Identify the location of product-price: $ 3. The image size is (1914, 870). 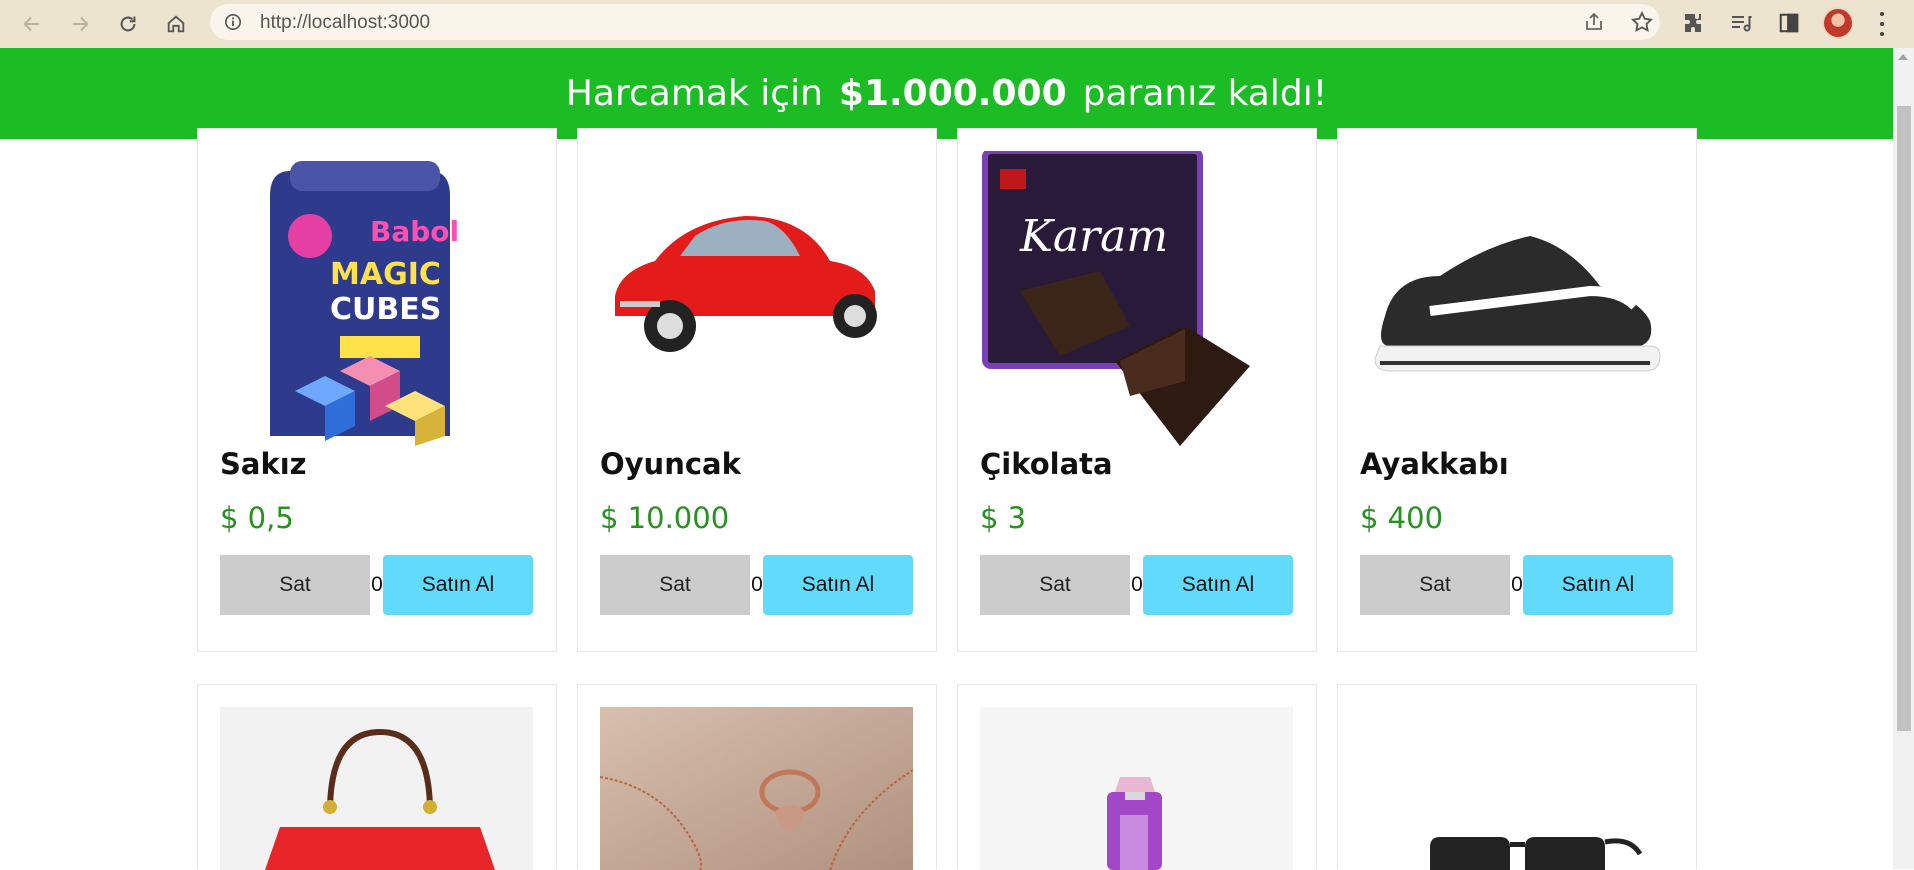
(1003, 518).